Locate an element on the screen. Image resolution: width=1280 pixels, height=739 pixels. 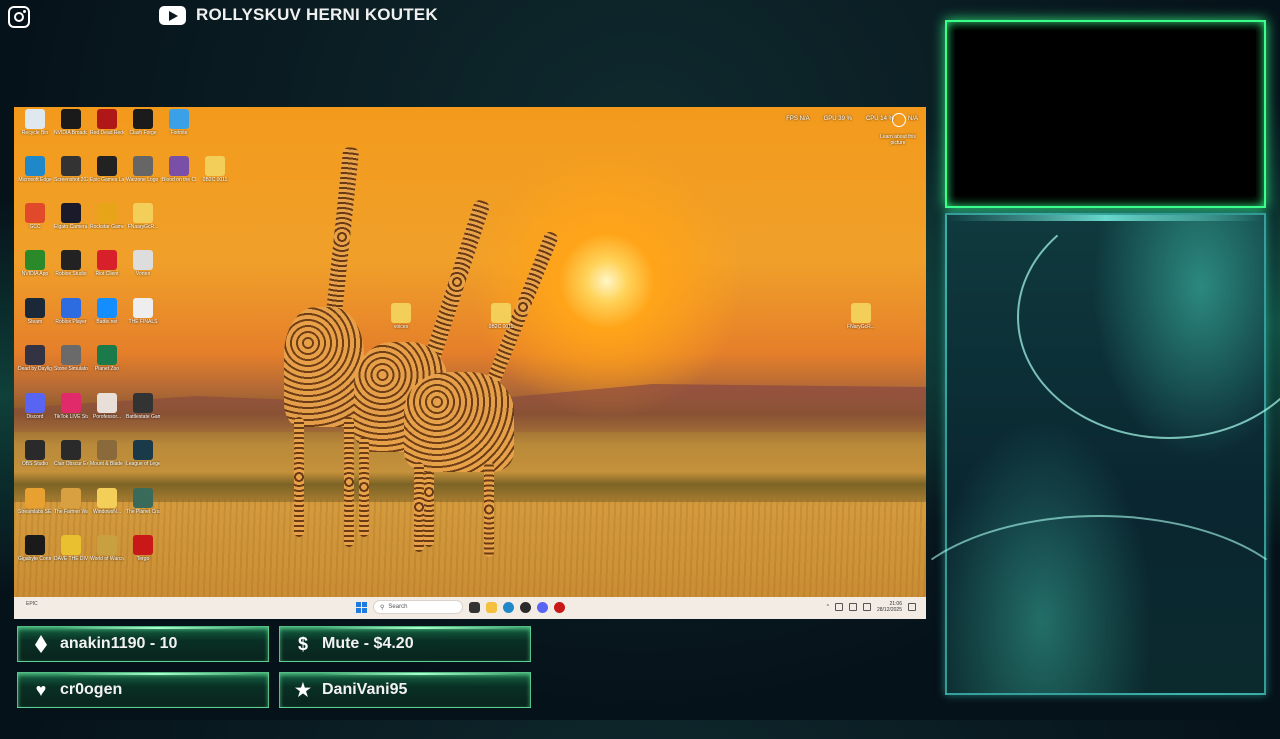
taskbar-widget: EPIC is located at coordinates (32, 604).